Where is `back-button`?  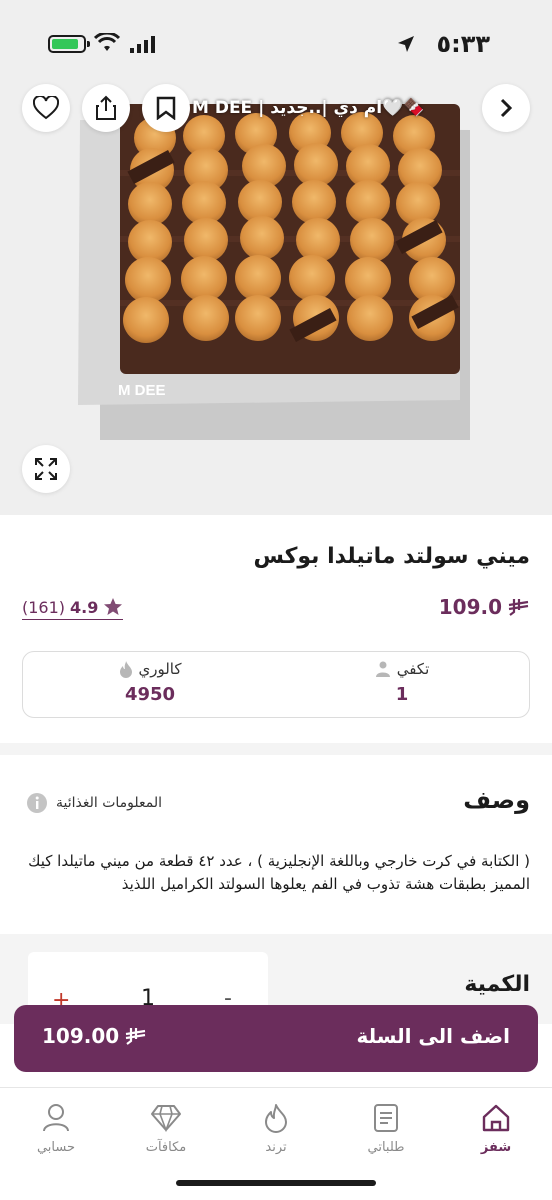 back-button is located at coordinates (506, 108).